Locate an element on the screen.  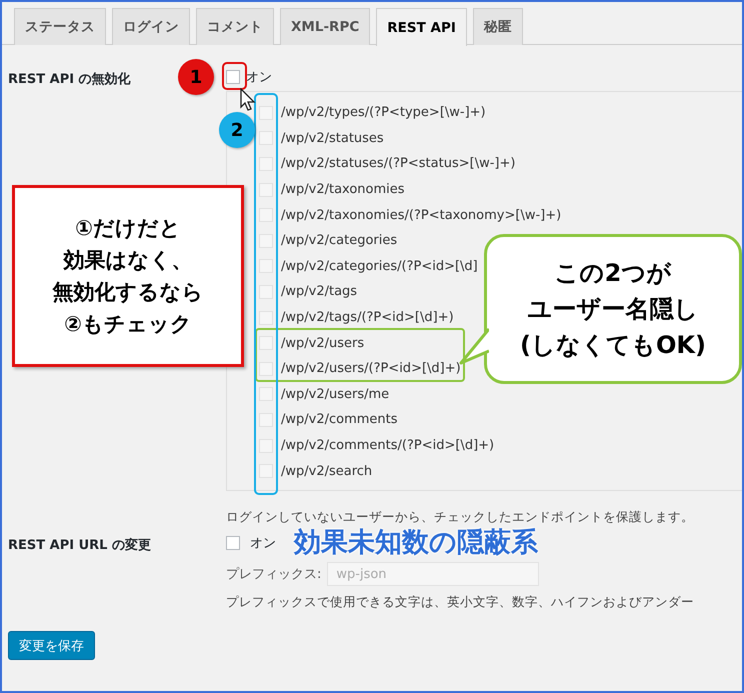
setting-label: REST API の無効化 is located at coordinates (69, 79).